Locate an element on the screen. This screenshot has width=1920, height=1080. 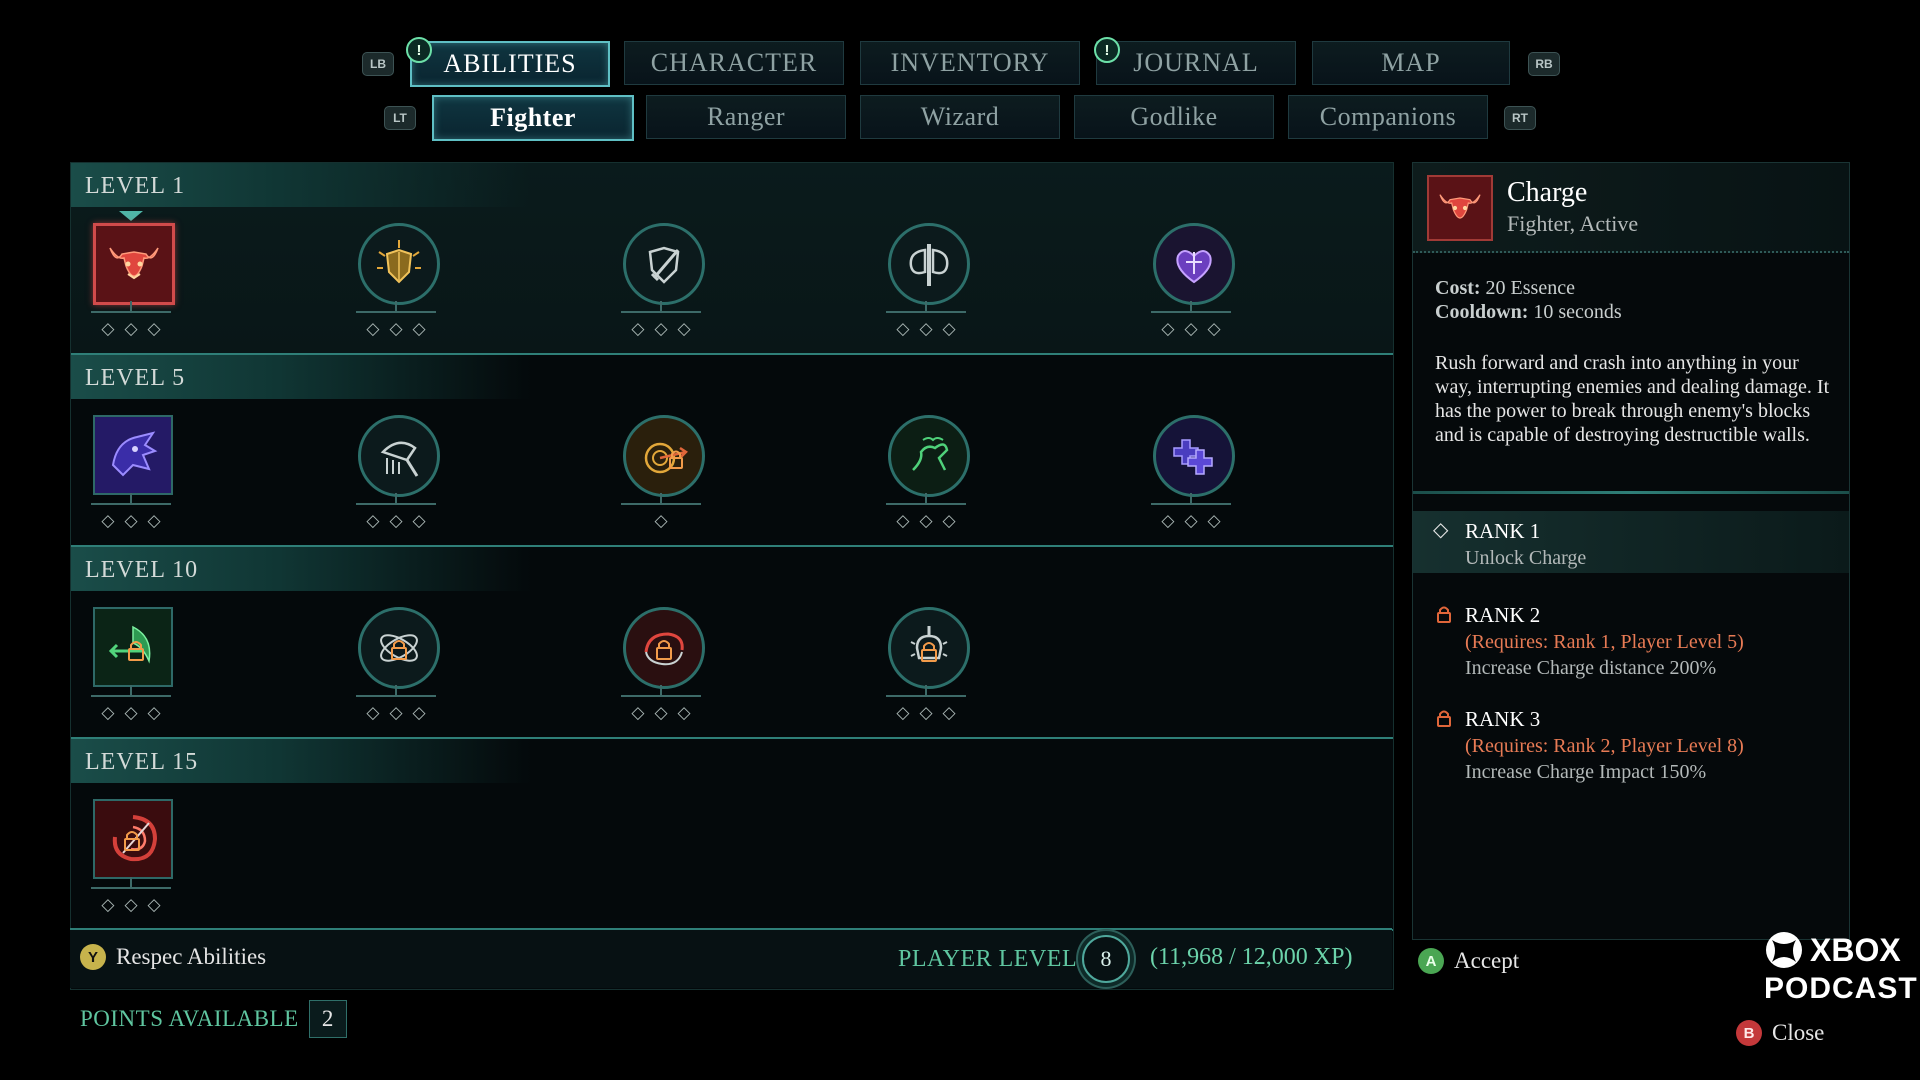
lt-trigger: LT is located at coordinates (400, 118).